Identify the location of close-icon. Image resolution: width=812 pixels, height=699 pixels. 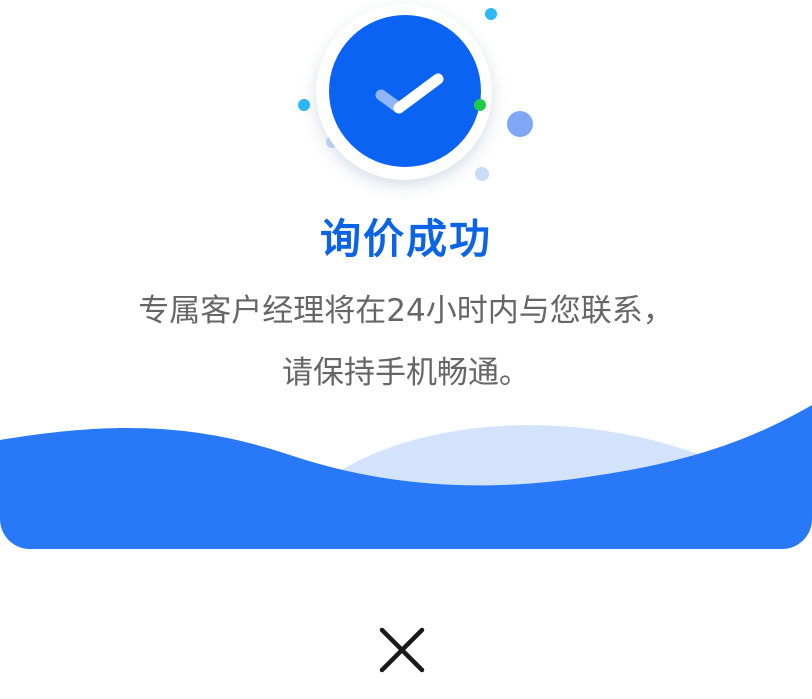
(402, 650).